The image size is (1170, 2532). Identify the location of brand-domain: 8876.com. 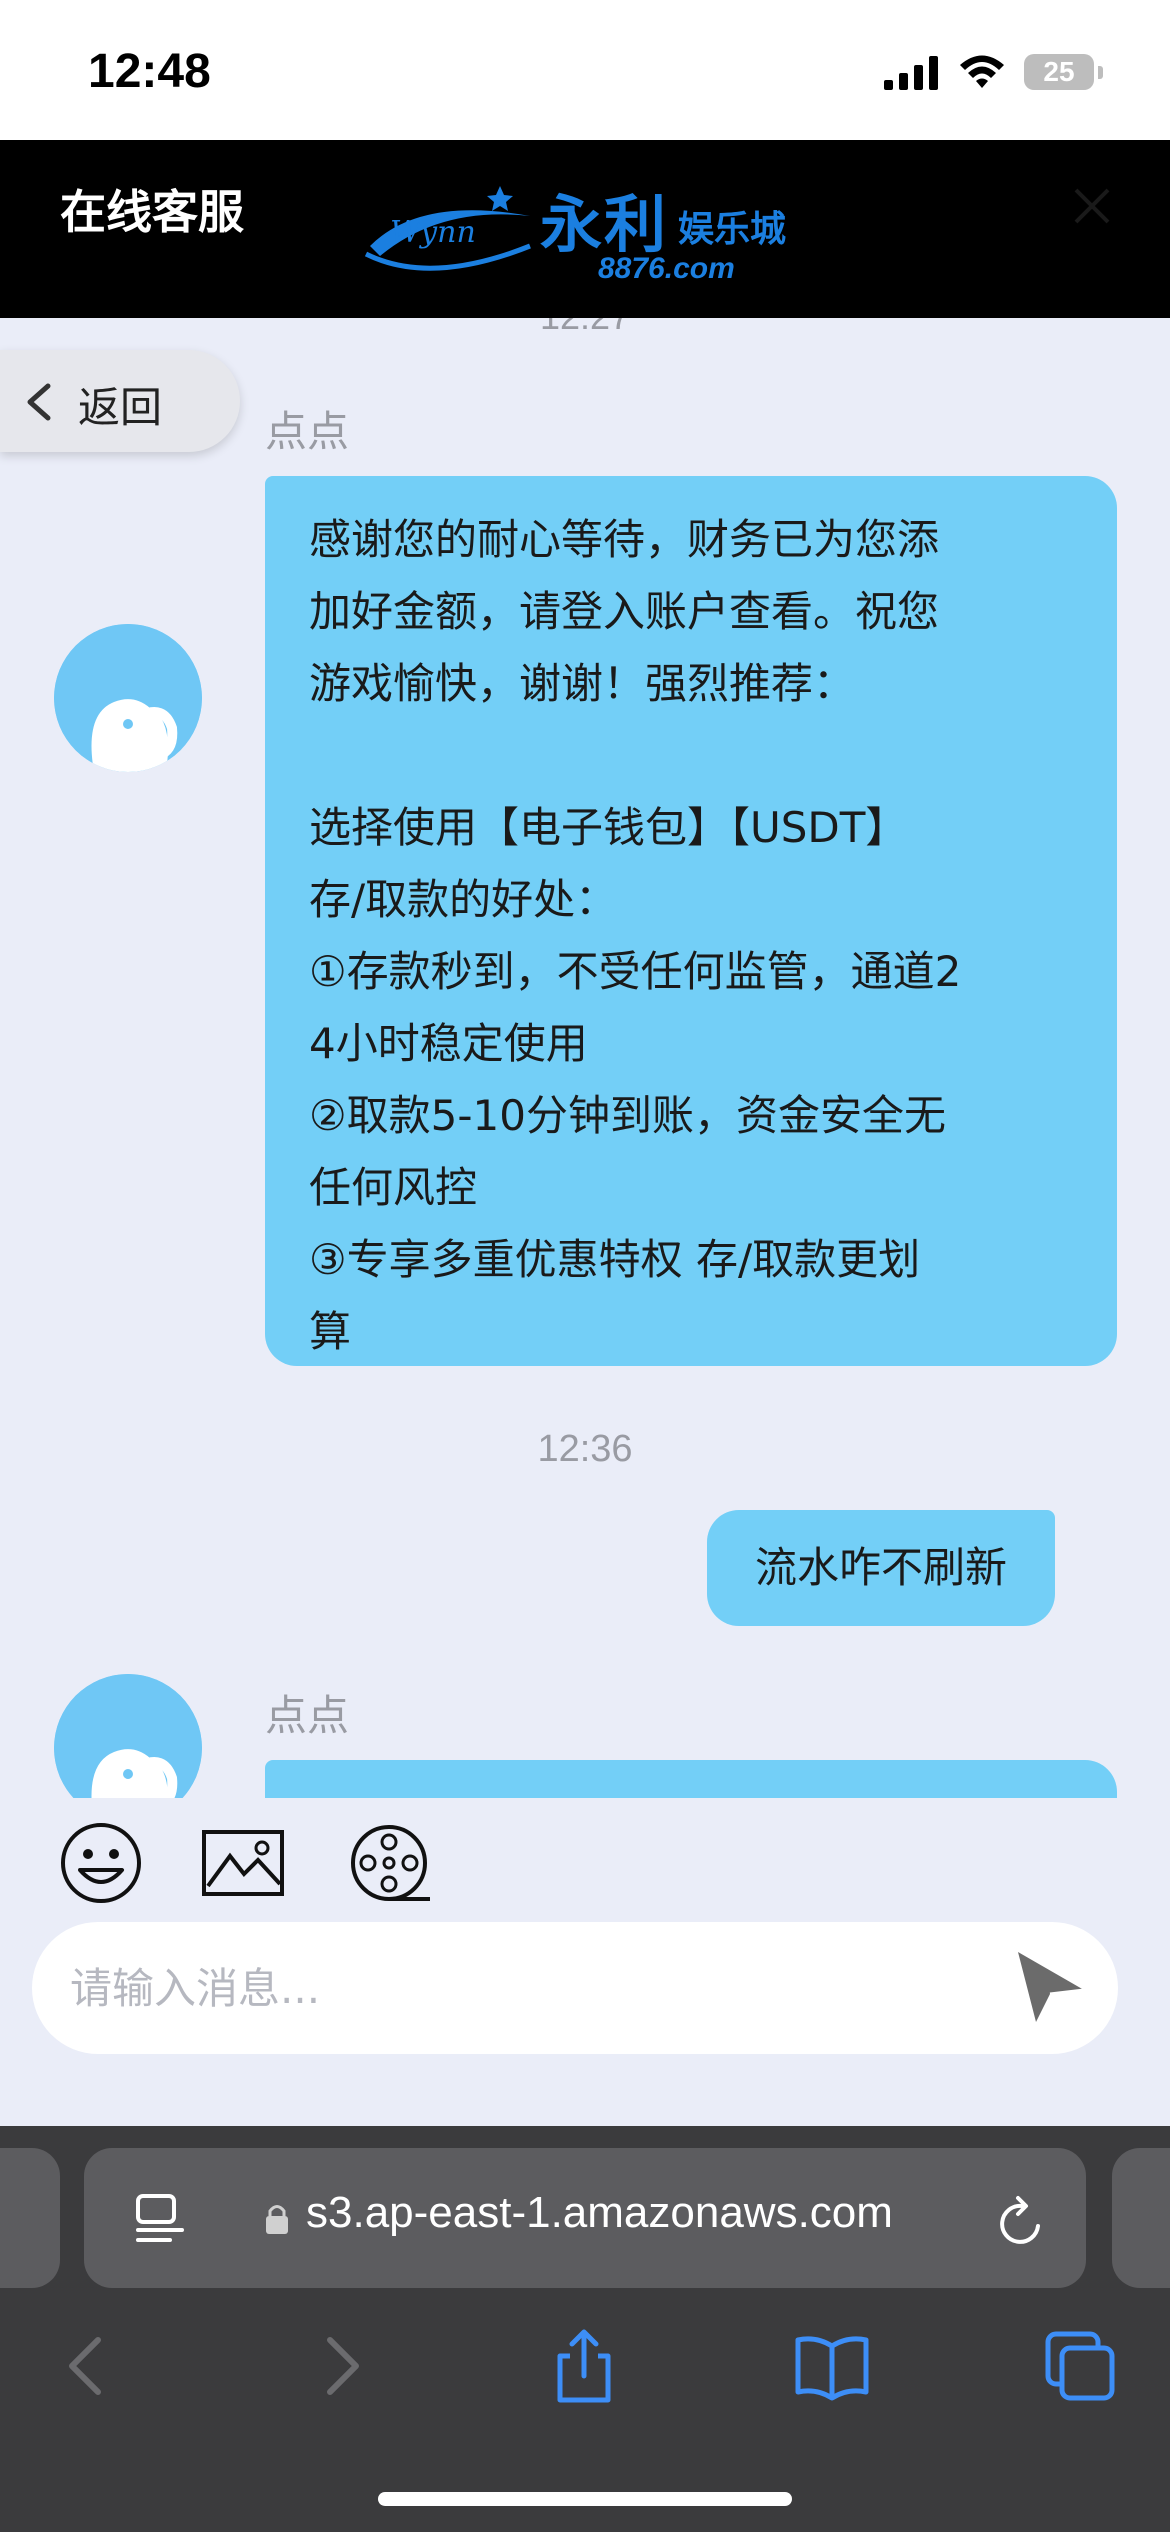
(666, 268).